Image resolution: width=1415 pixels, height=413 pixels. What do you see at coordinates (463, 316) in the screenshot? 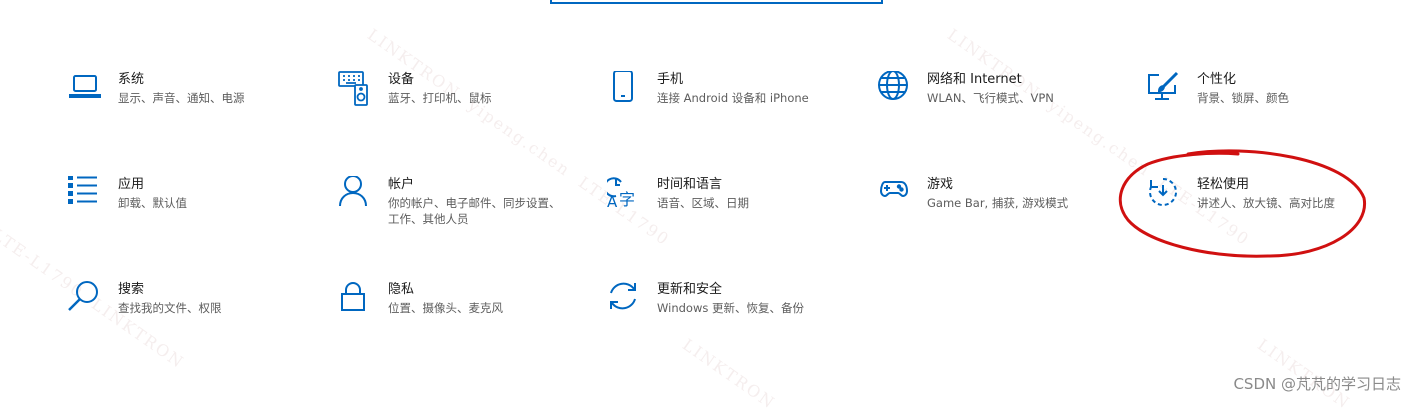
I see `tile-privacy: 隐私 位置、摄像头、麦克风` at bounding box center [463, 316].